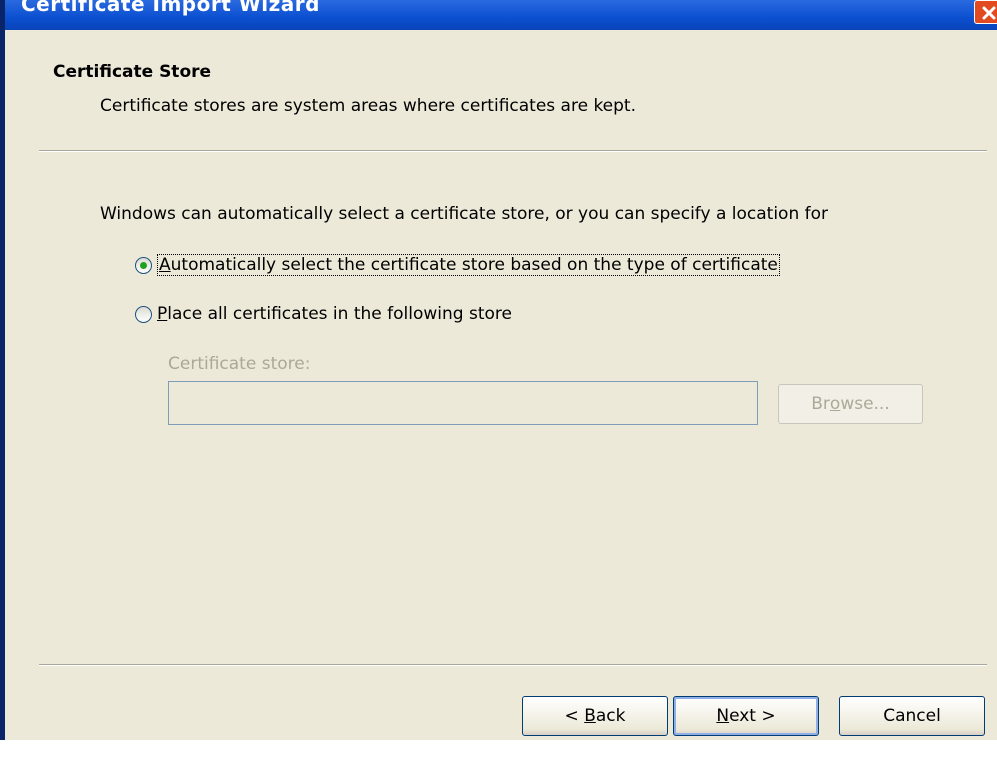 The image size is (997, 758). I want to click on title-bar: Certificate Import Wizard, so click(501, 15).